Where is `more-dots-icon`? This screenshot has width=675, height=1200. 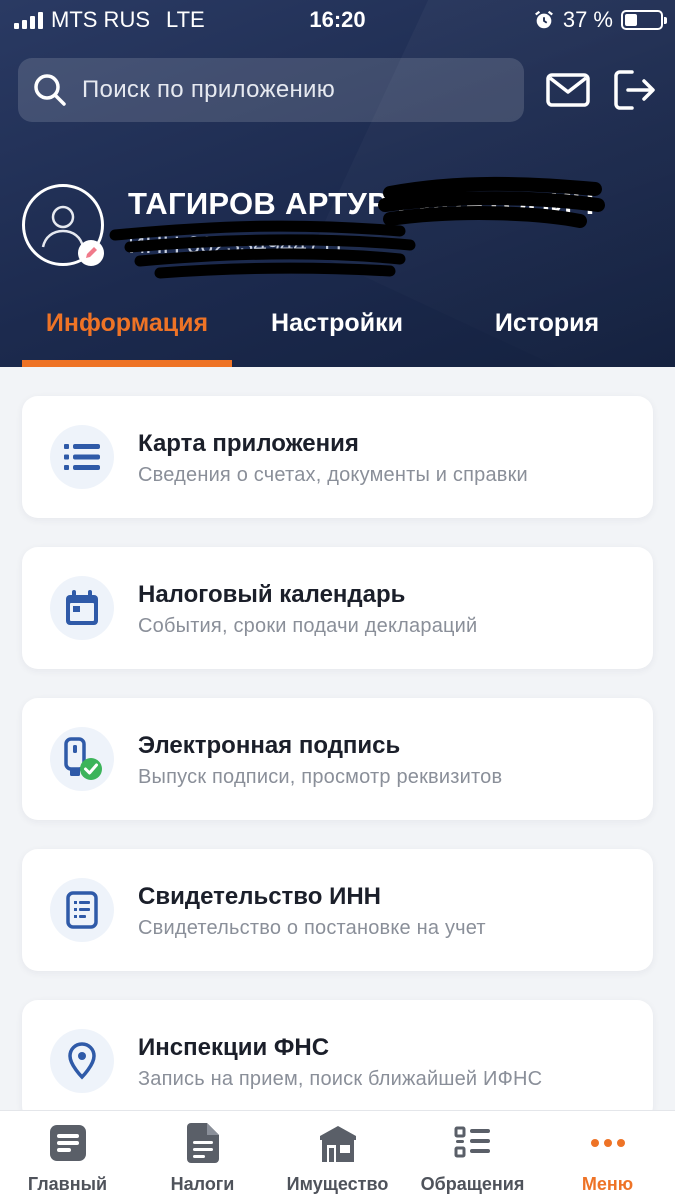
more-dots-icon is located at coordinates (607, 1143).